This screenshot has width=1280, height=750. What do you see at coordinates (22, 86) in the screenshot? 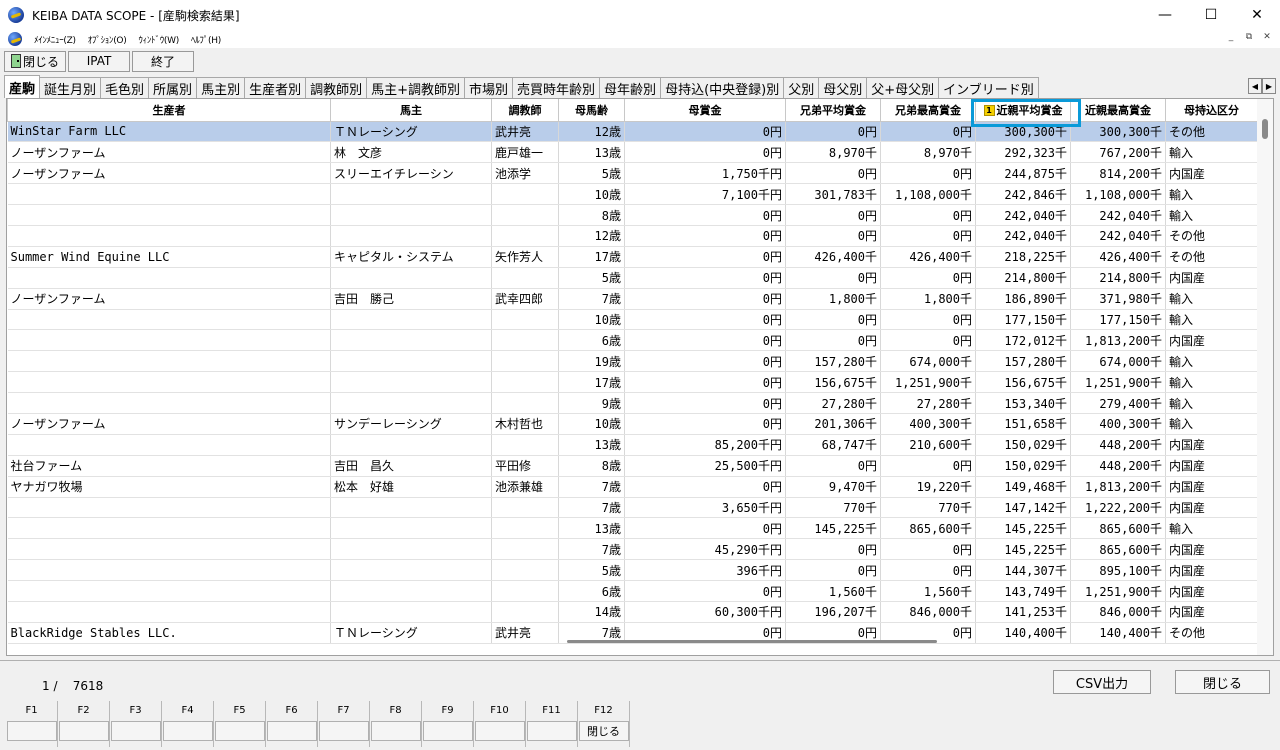
I see `tab-sanku: 産駒` at bounding box center [22, 86].